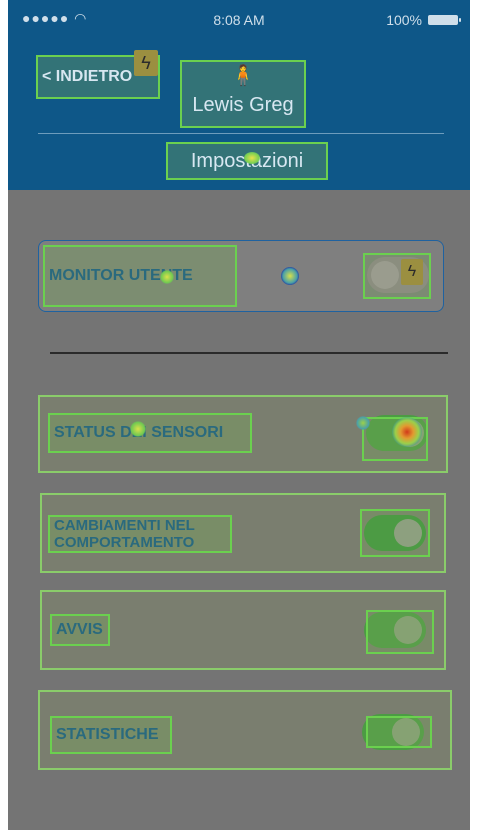 This screenshot has width=477, height=837. What do you see at coordinates (444, 20) in the screenshot?
I see `battery-icon` at bounding box center [444, 20].